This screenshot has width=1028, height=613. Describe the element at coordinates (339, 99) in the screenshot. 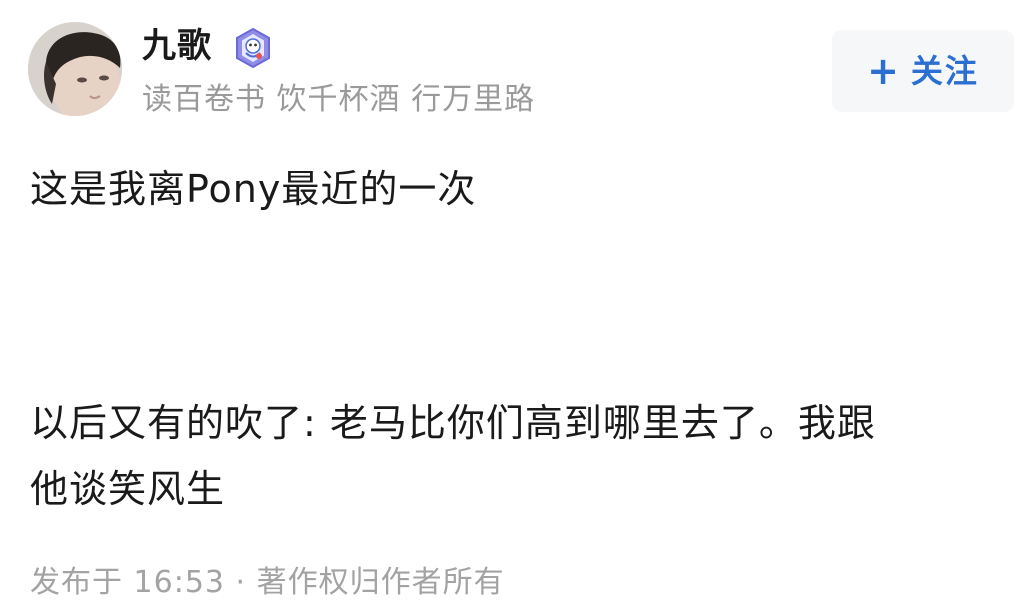

I see `author-bio: 读百卷书 饮千杯酒 行万里路` at that location.